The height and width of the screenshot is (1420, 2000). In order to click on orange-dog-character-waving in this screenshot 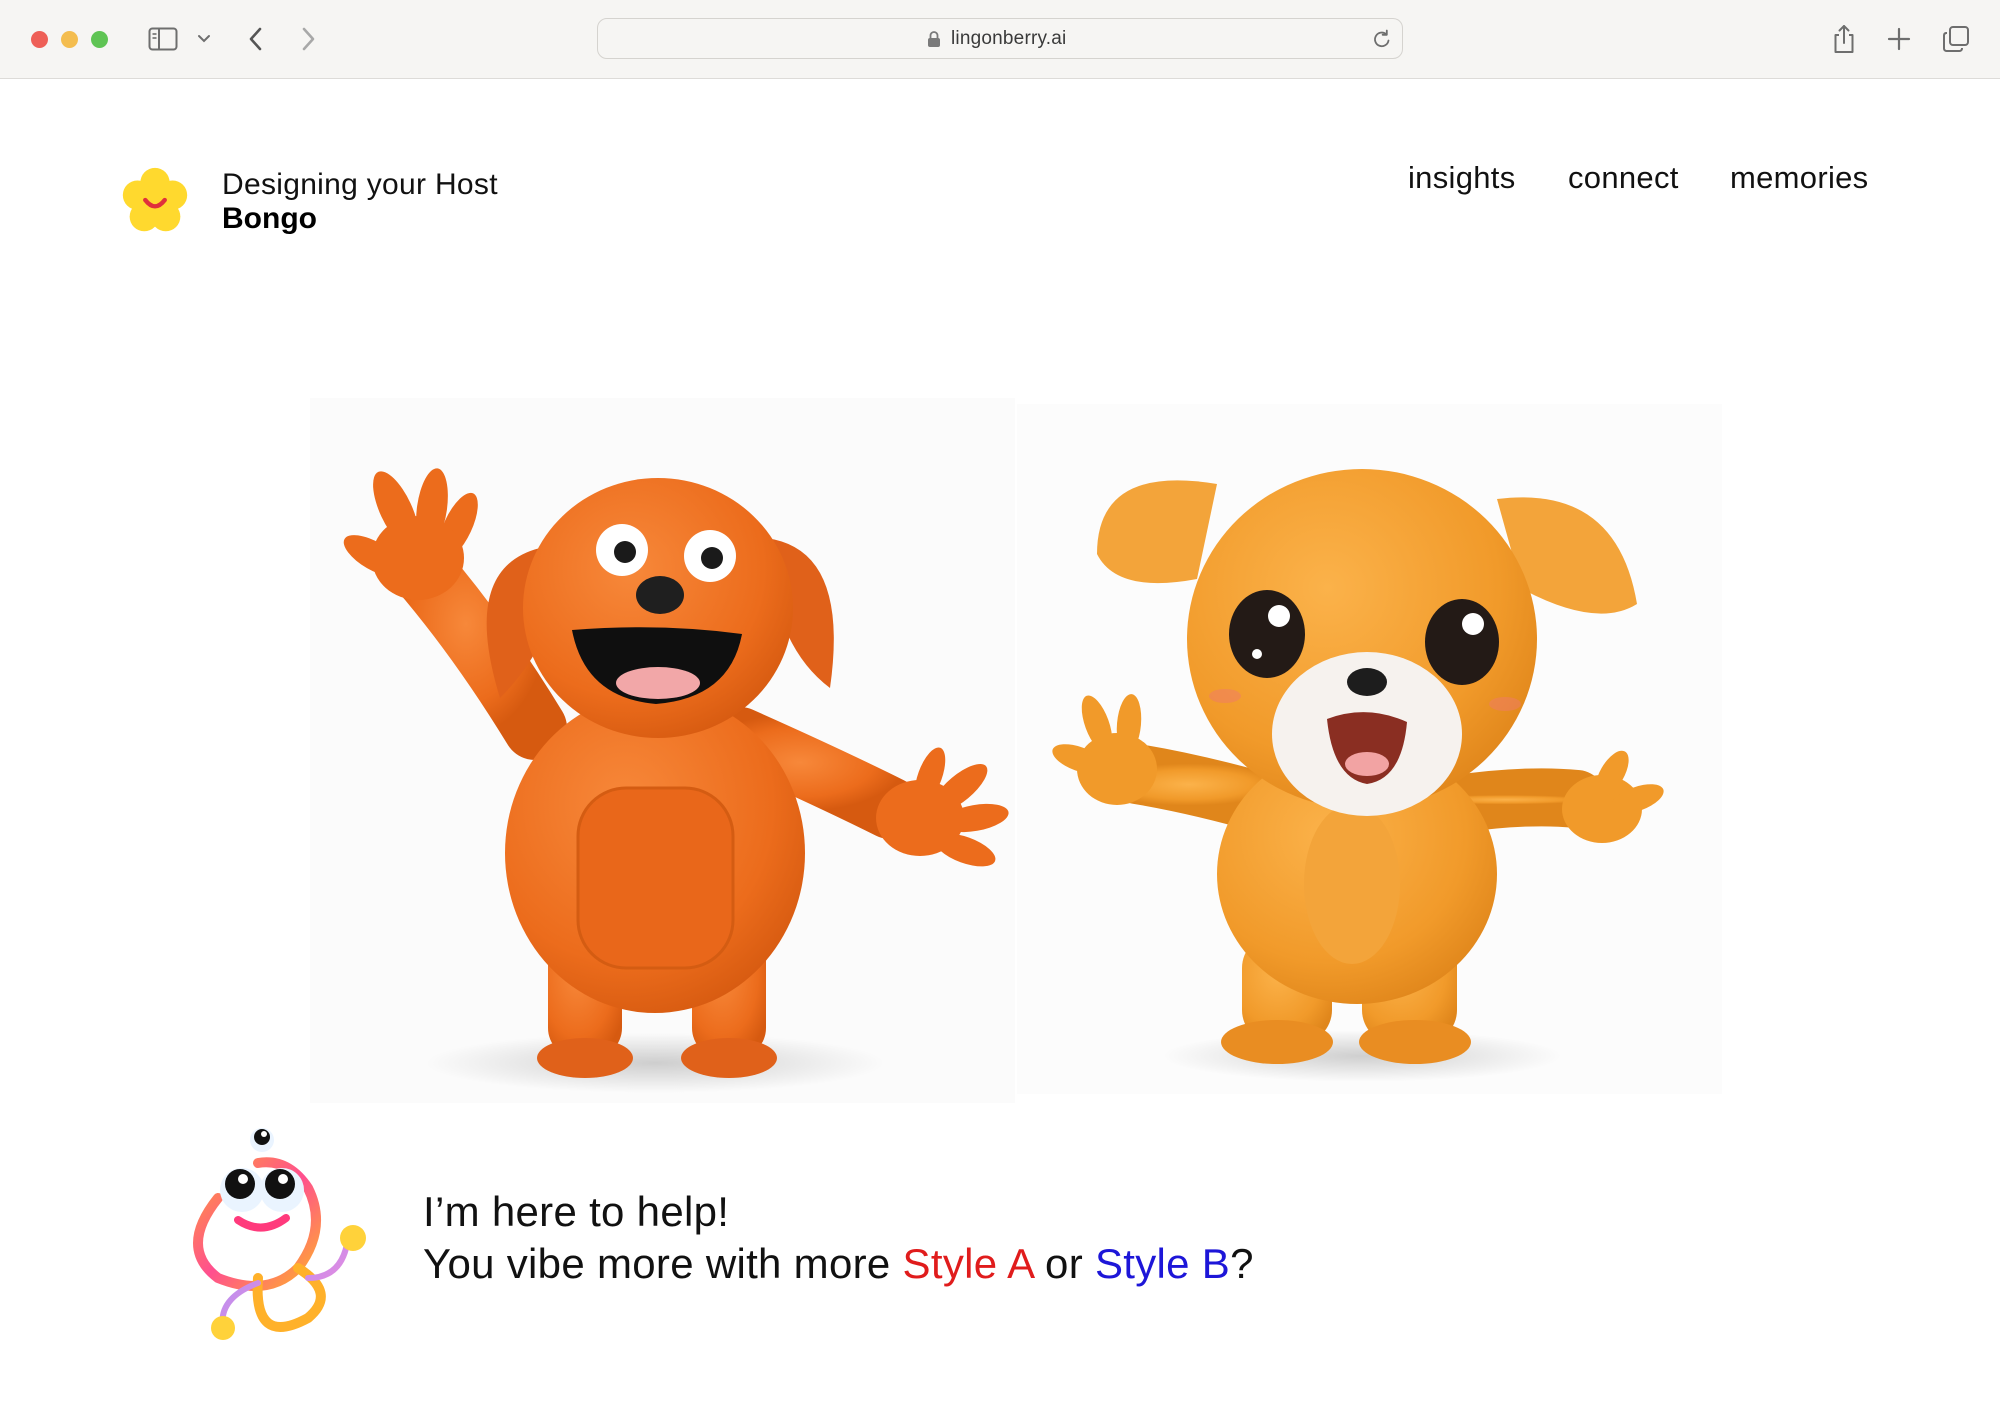, I will do `click(676, 780)`.